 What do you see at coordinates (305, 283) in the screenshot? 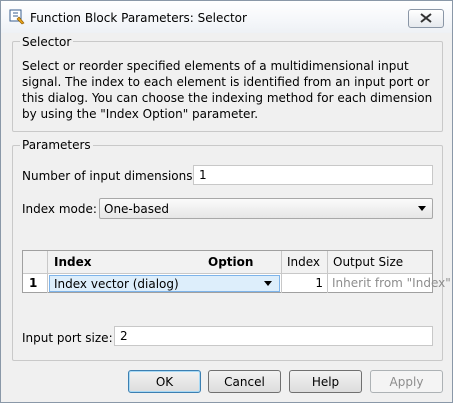
I see `row-index-value: 1` at bounding box center [305, 283].